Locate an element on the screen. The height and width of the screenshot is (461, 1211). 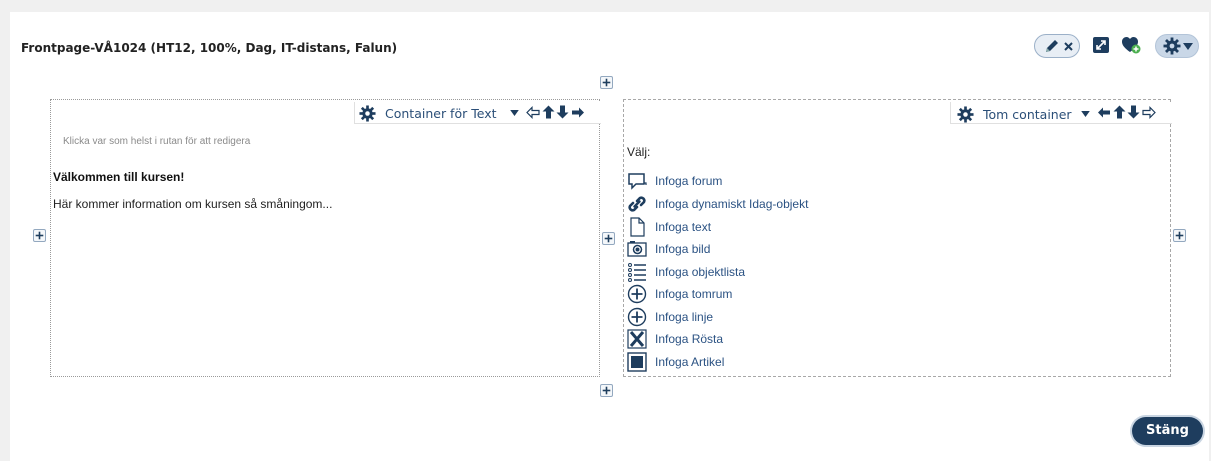
link-icon is located at coordinates (637, 204).